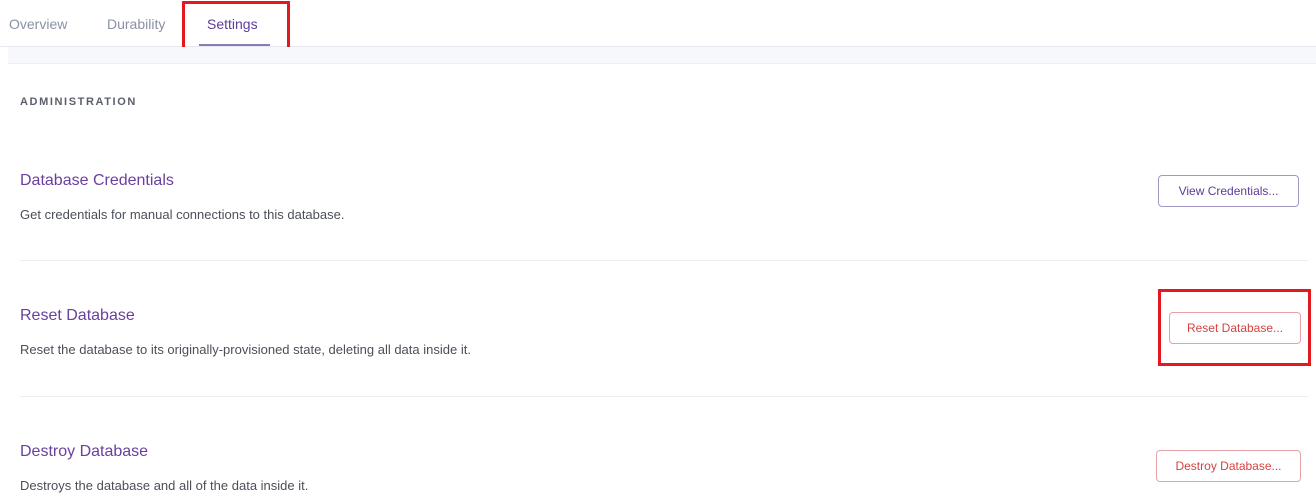 The height and width of the screenshot is (493, 1316). What do you see at coordinates (77, 315) in the screenshot?
I see `reset-database-title: Reset Database` at bounding box center [77, 315].